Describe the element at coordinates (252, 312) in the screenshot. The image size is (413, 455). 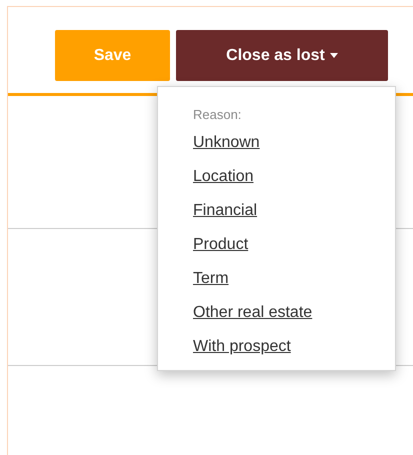
I see `reason-option-link: Other real estate` at that location.